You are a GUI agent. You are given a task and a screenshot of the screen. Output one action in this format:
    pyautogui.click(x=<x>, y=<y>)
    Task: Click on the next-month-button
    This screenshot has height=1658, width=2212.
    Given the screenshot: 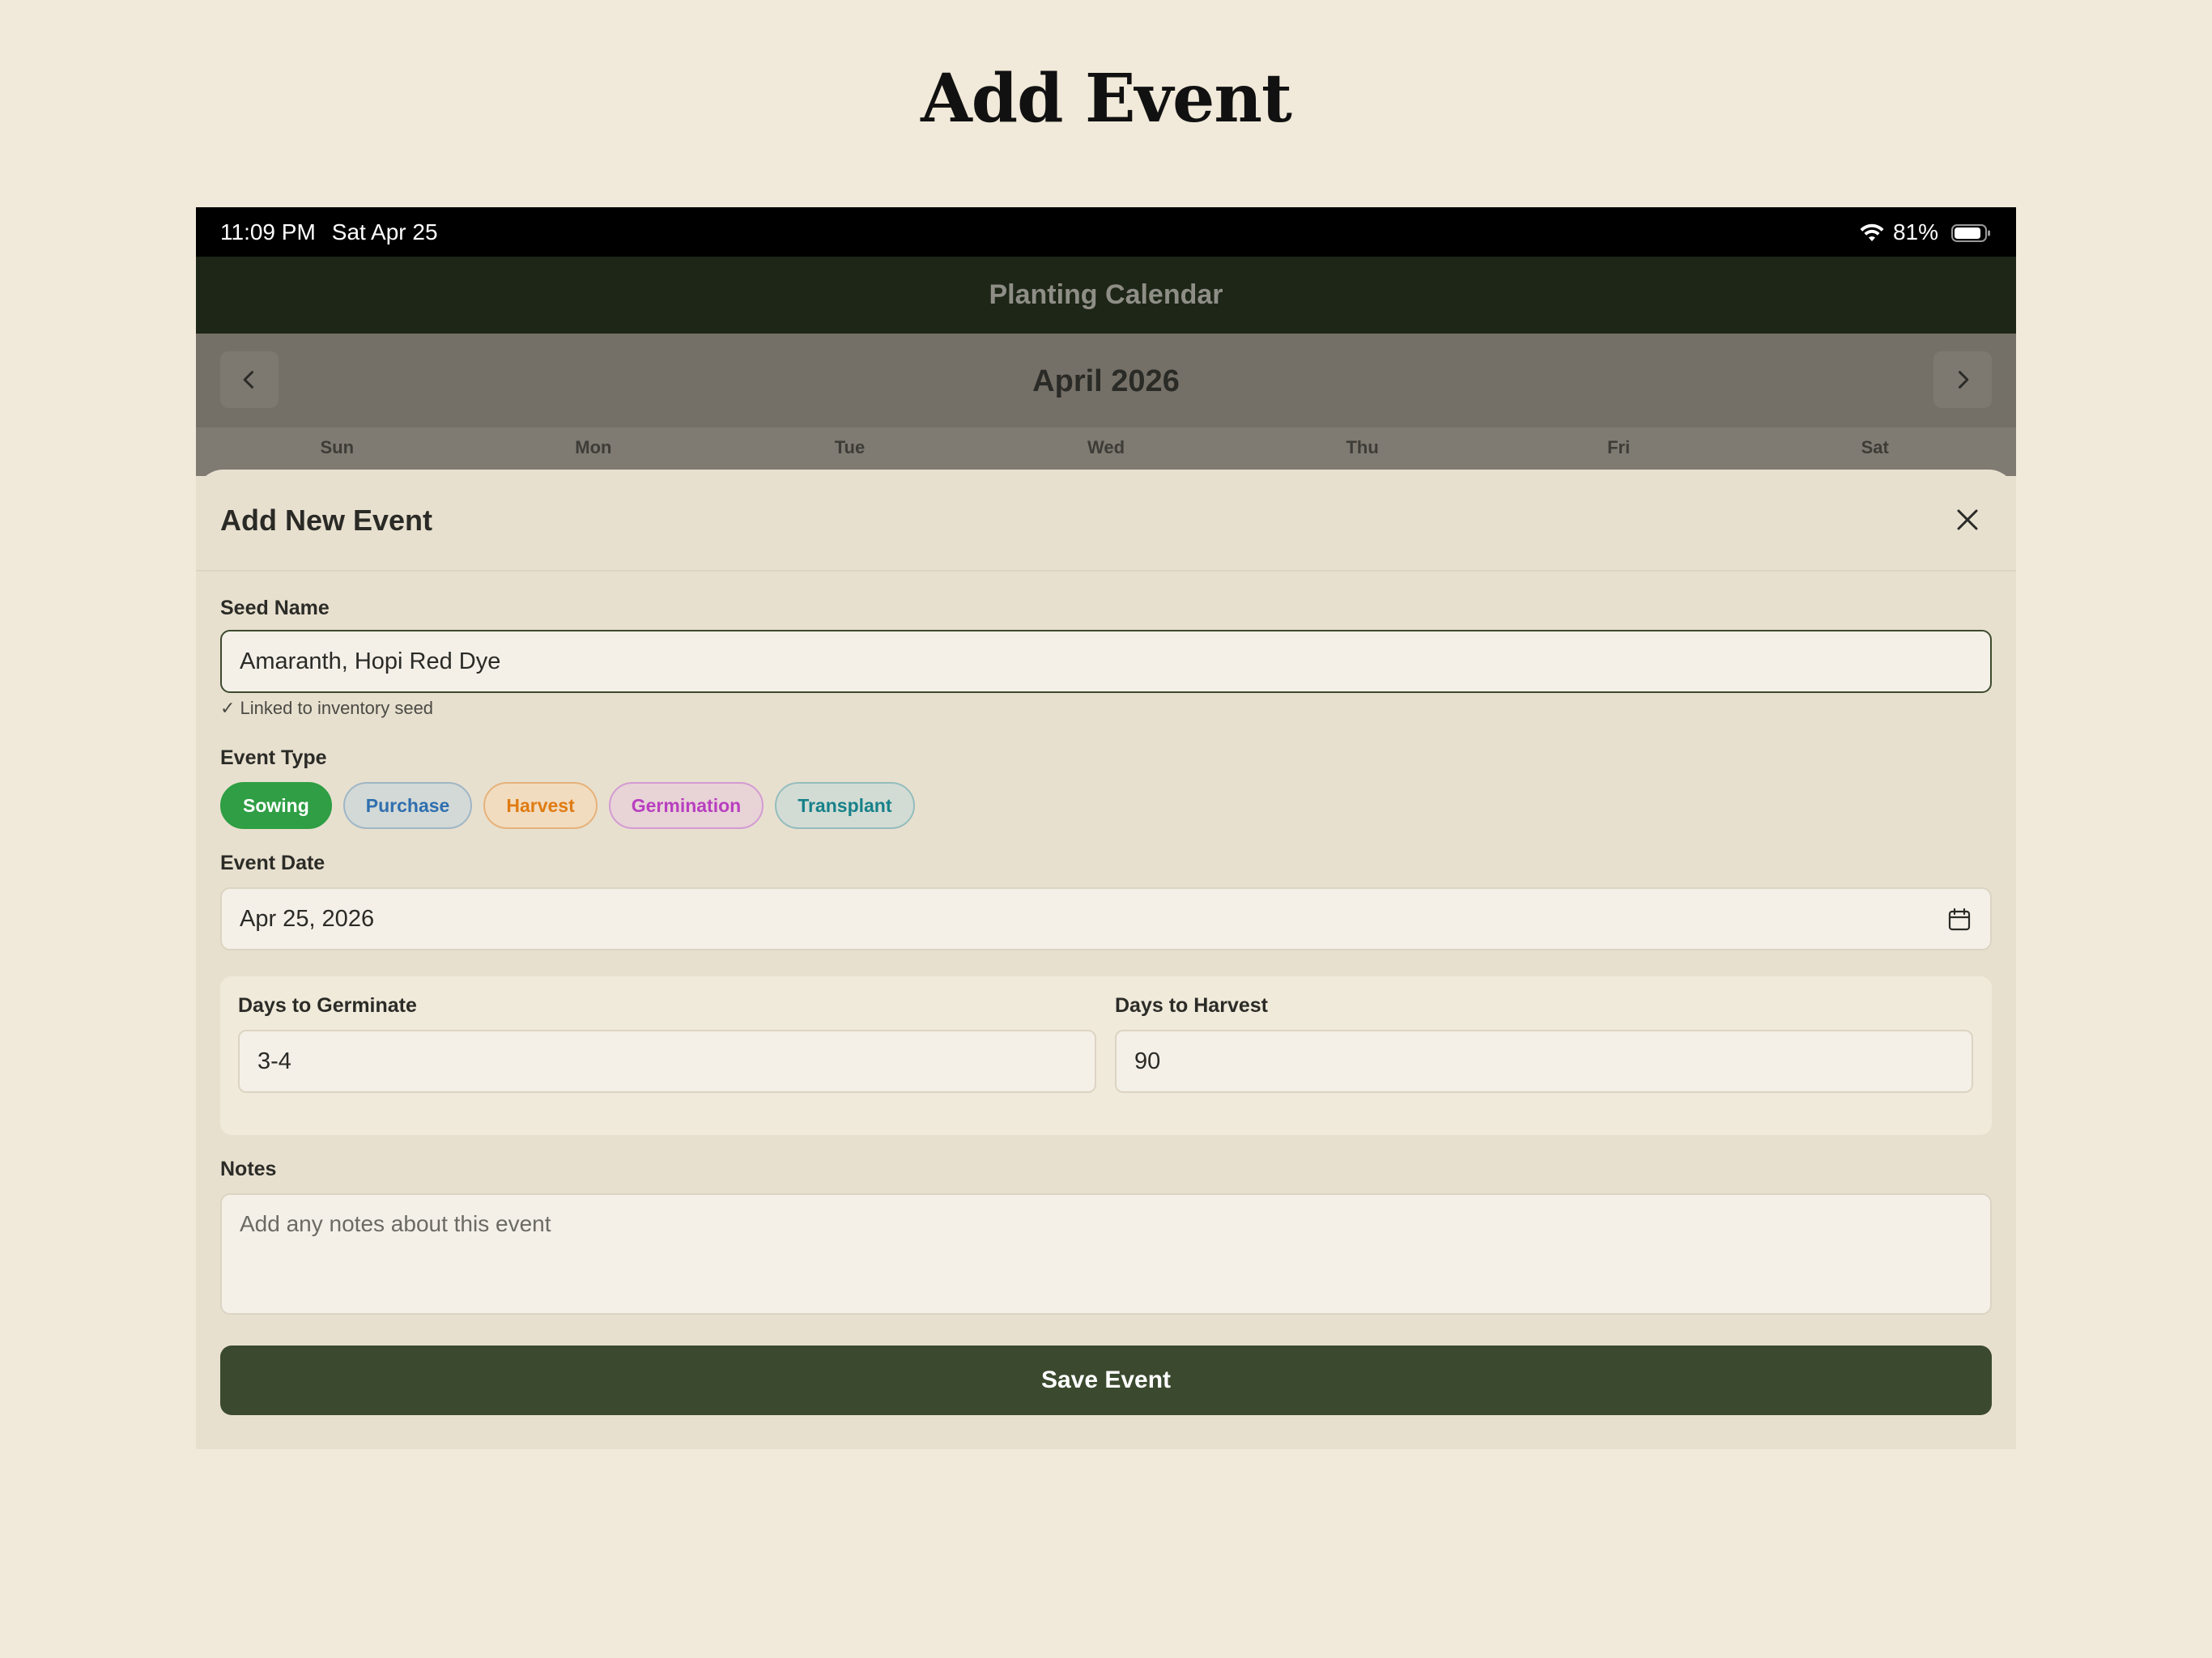 What is the action you would take?
    pyautogui.click(x=1963, y=379)
    